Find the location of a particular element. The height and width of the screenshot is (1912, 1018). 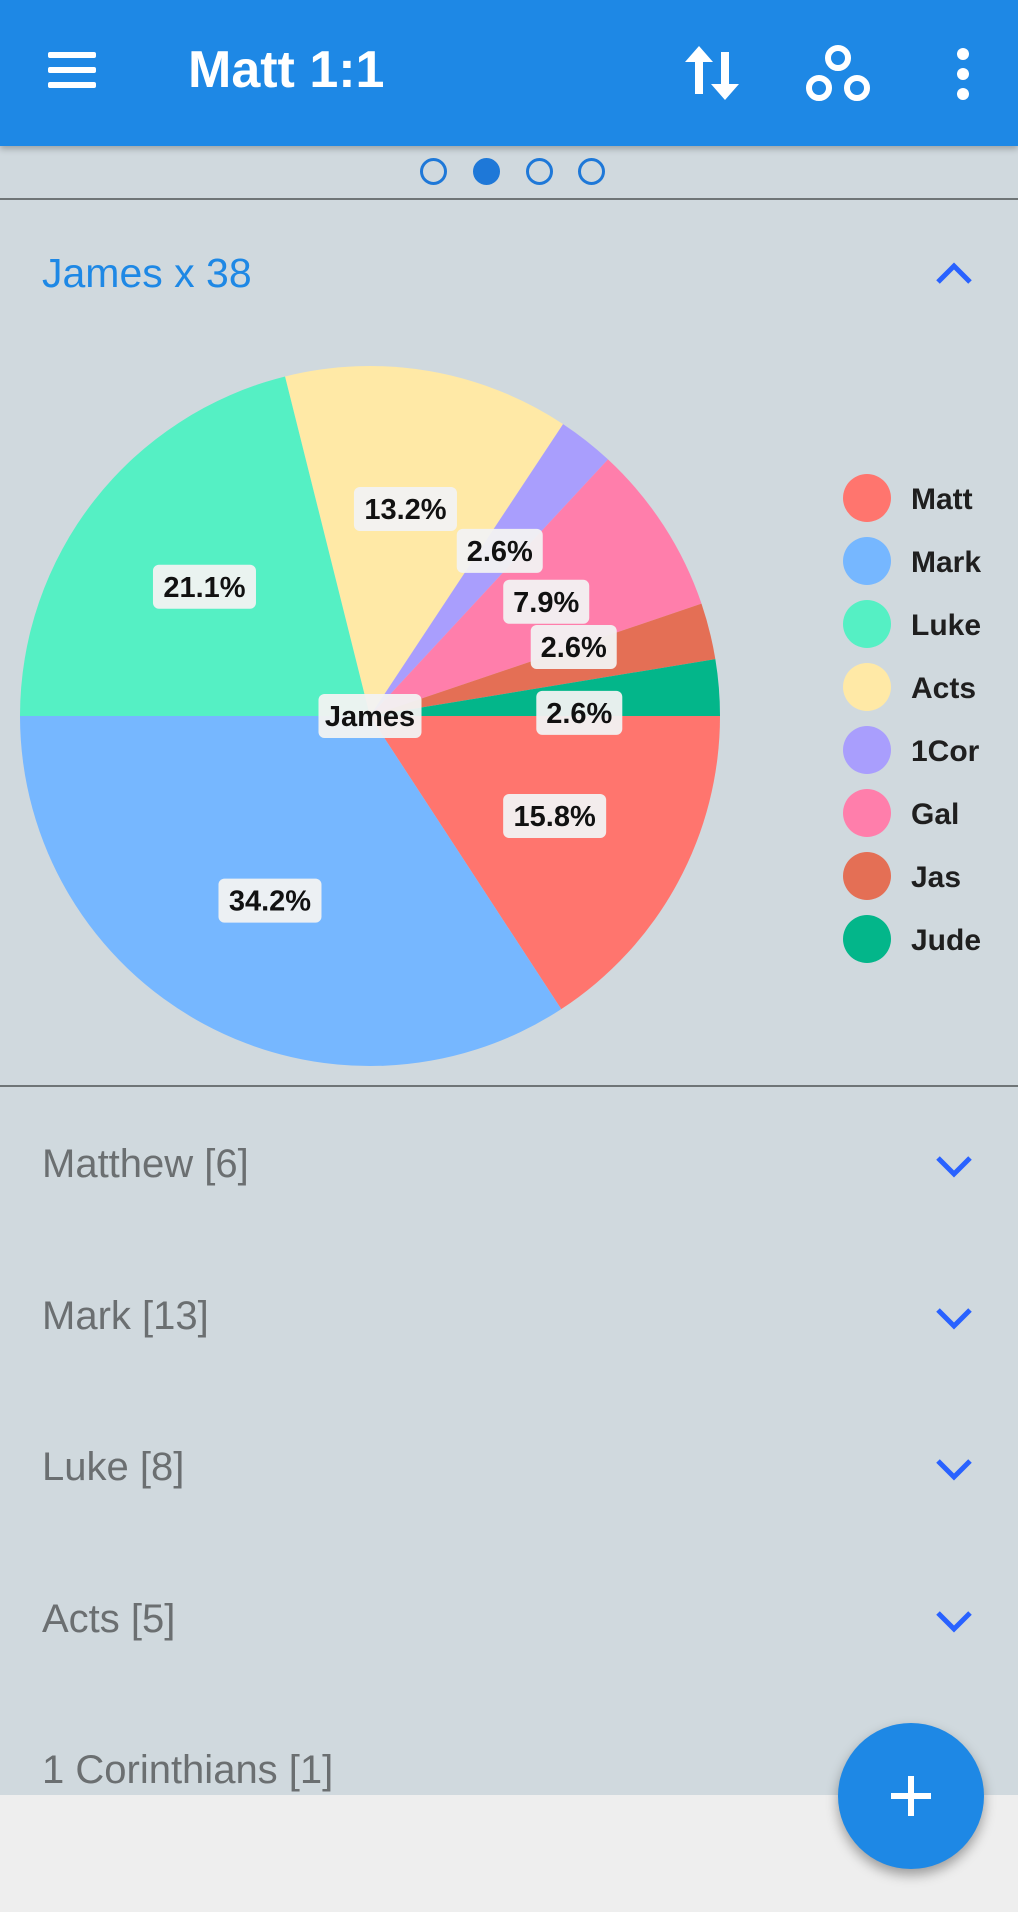

list-item-label: Acts [5] is located at coordinates (109, 1619).